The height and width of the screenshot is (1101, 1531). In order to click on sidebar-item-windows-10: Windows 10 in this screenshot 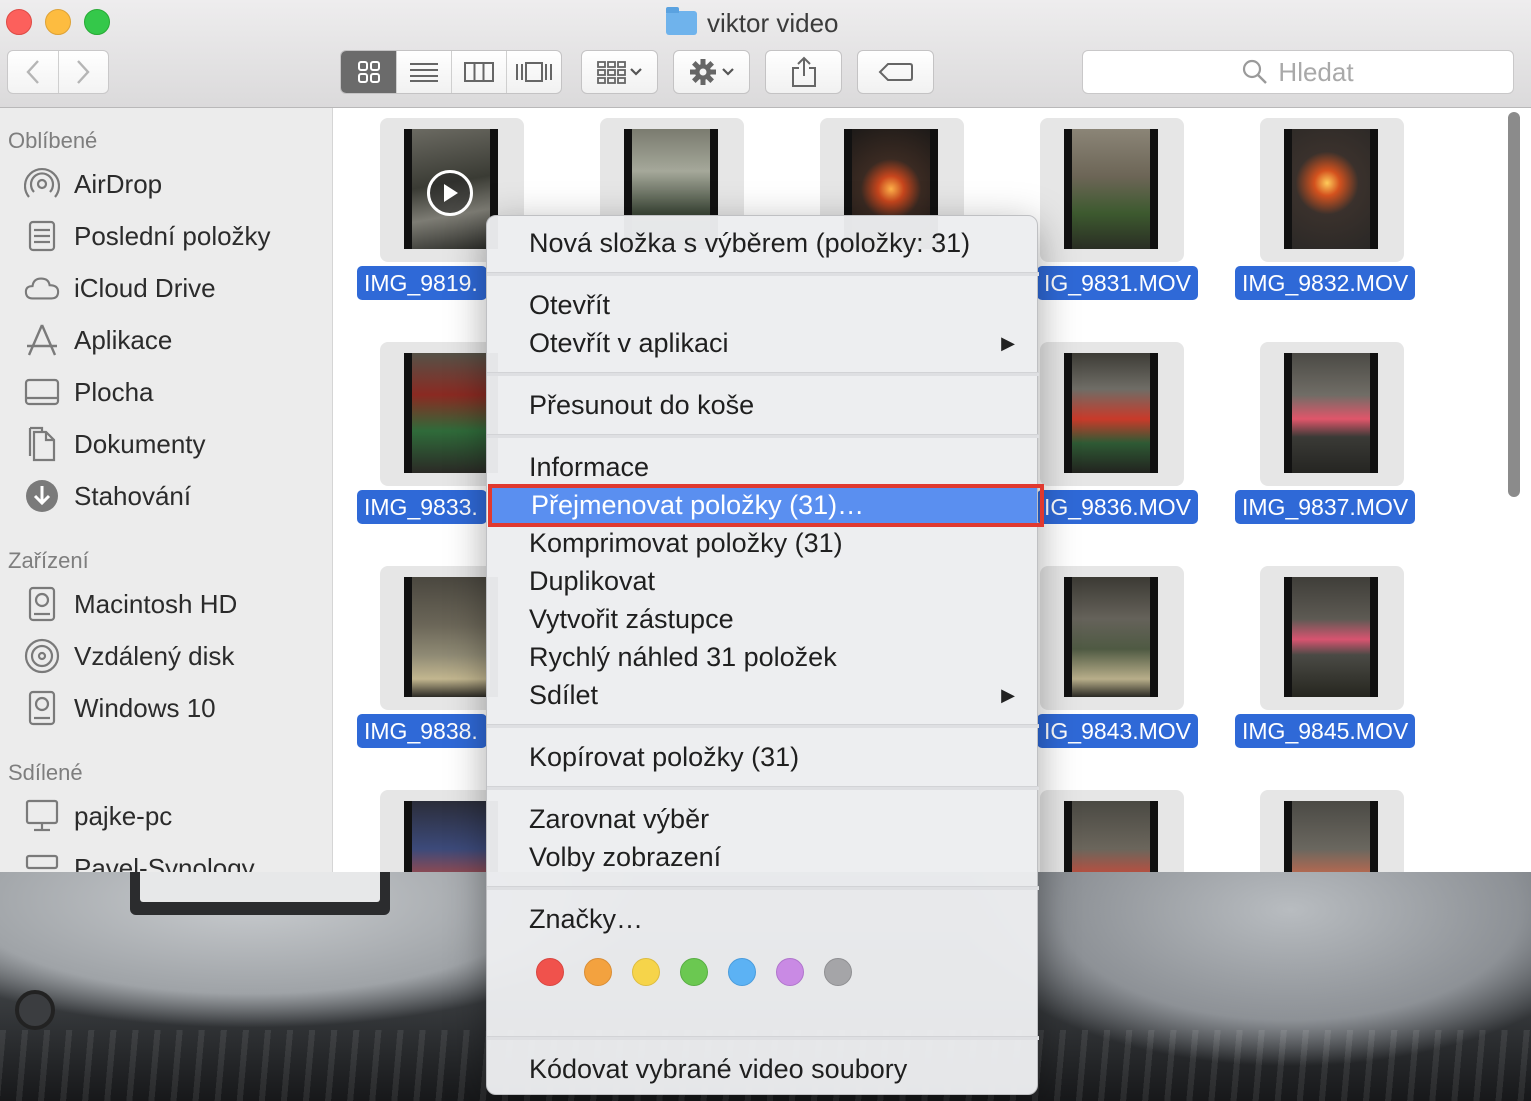, I will do `click(120, 708)`.